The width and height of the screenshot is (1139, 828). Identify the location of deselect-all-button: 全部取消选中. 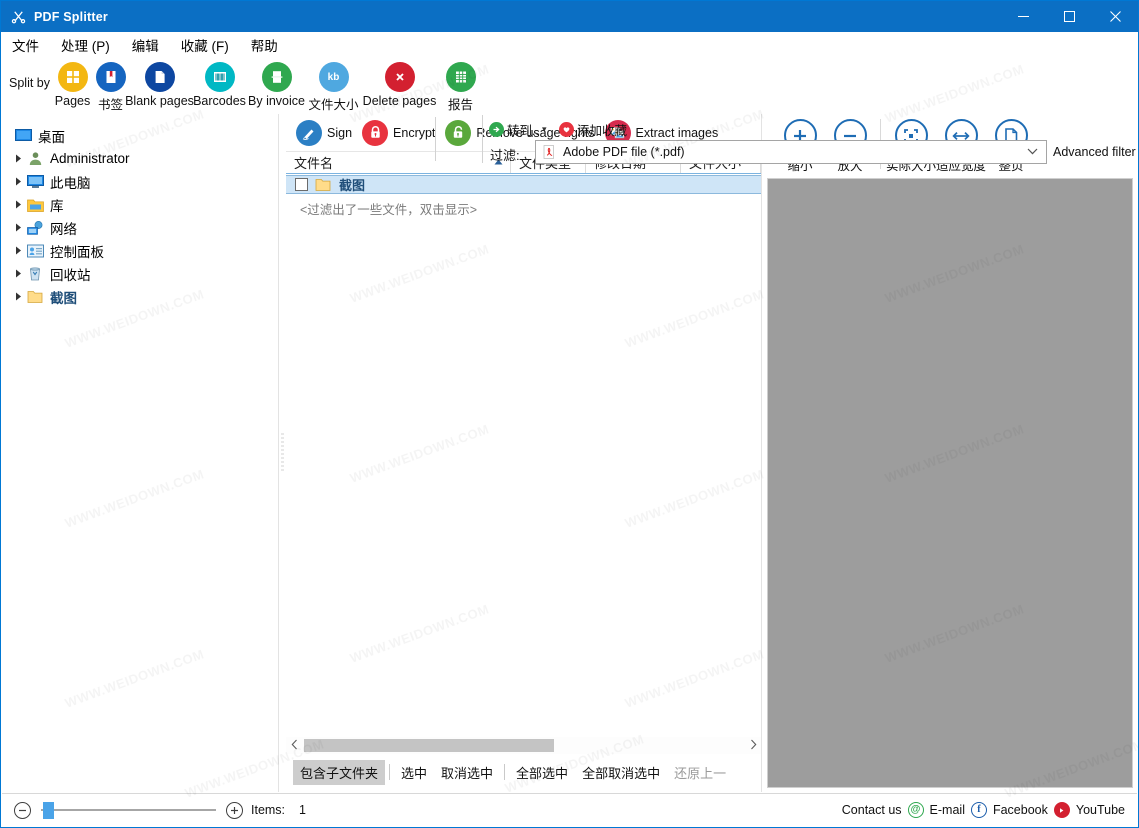
(621, 772).